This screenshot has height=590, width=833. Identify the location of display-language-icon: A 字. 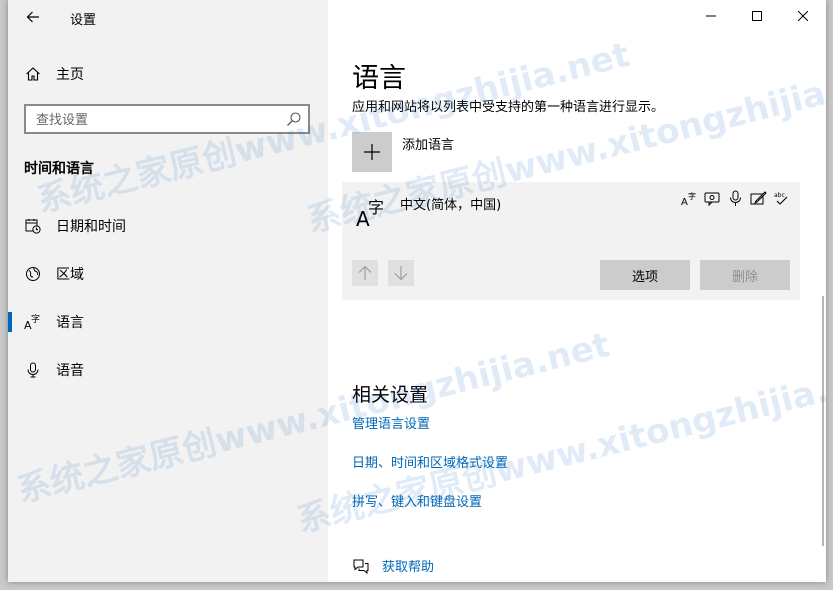
(689, 198).